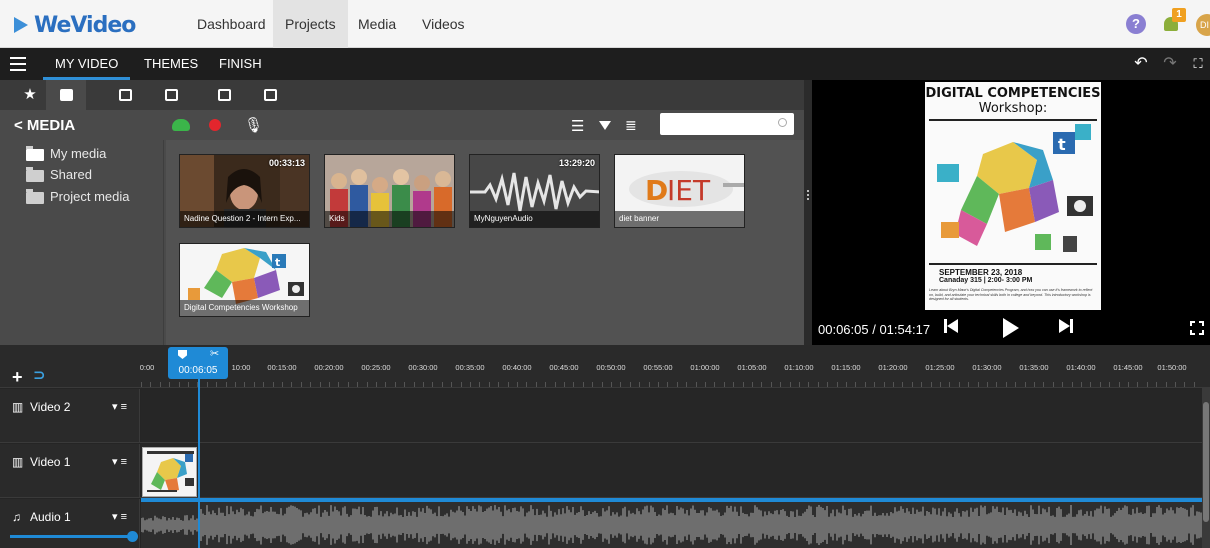  Describe the element at coordinates (77, 197) in the screenshot. I see `folder-project-media: Project media` at that location.